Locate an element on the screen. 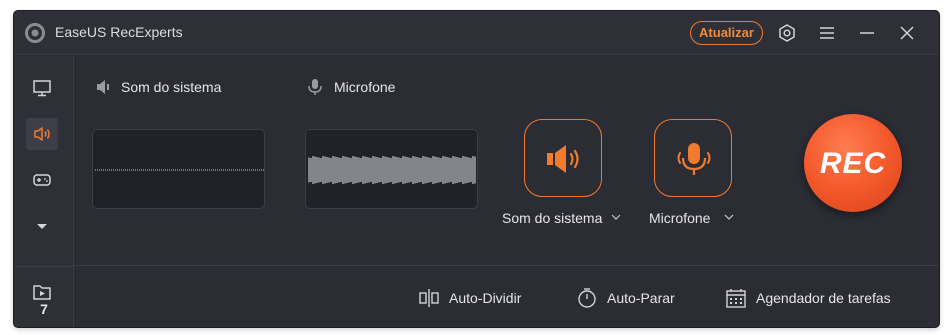 The image size is (946, 335). record-button-label: REC is located at coordinates (853, 163).